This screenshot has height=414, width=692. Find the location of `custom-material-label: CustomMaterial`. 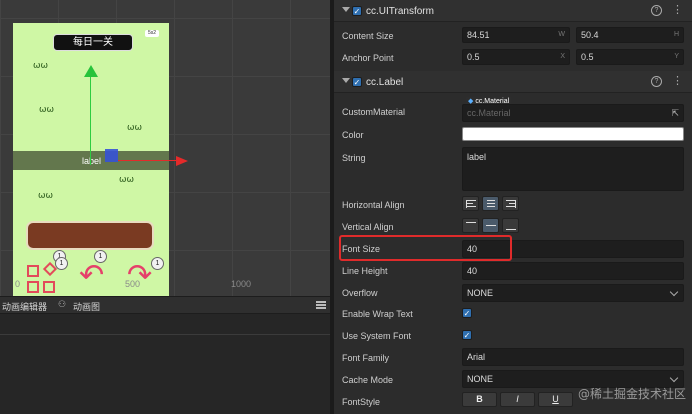

custom-material-label: CustomMaterial is located at coordinates (374, 112).